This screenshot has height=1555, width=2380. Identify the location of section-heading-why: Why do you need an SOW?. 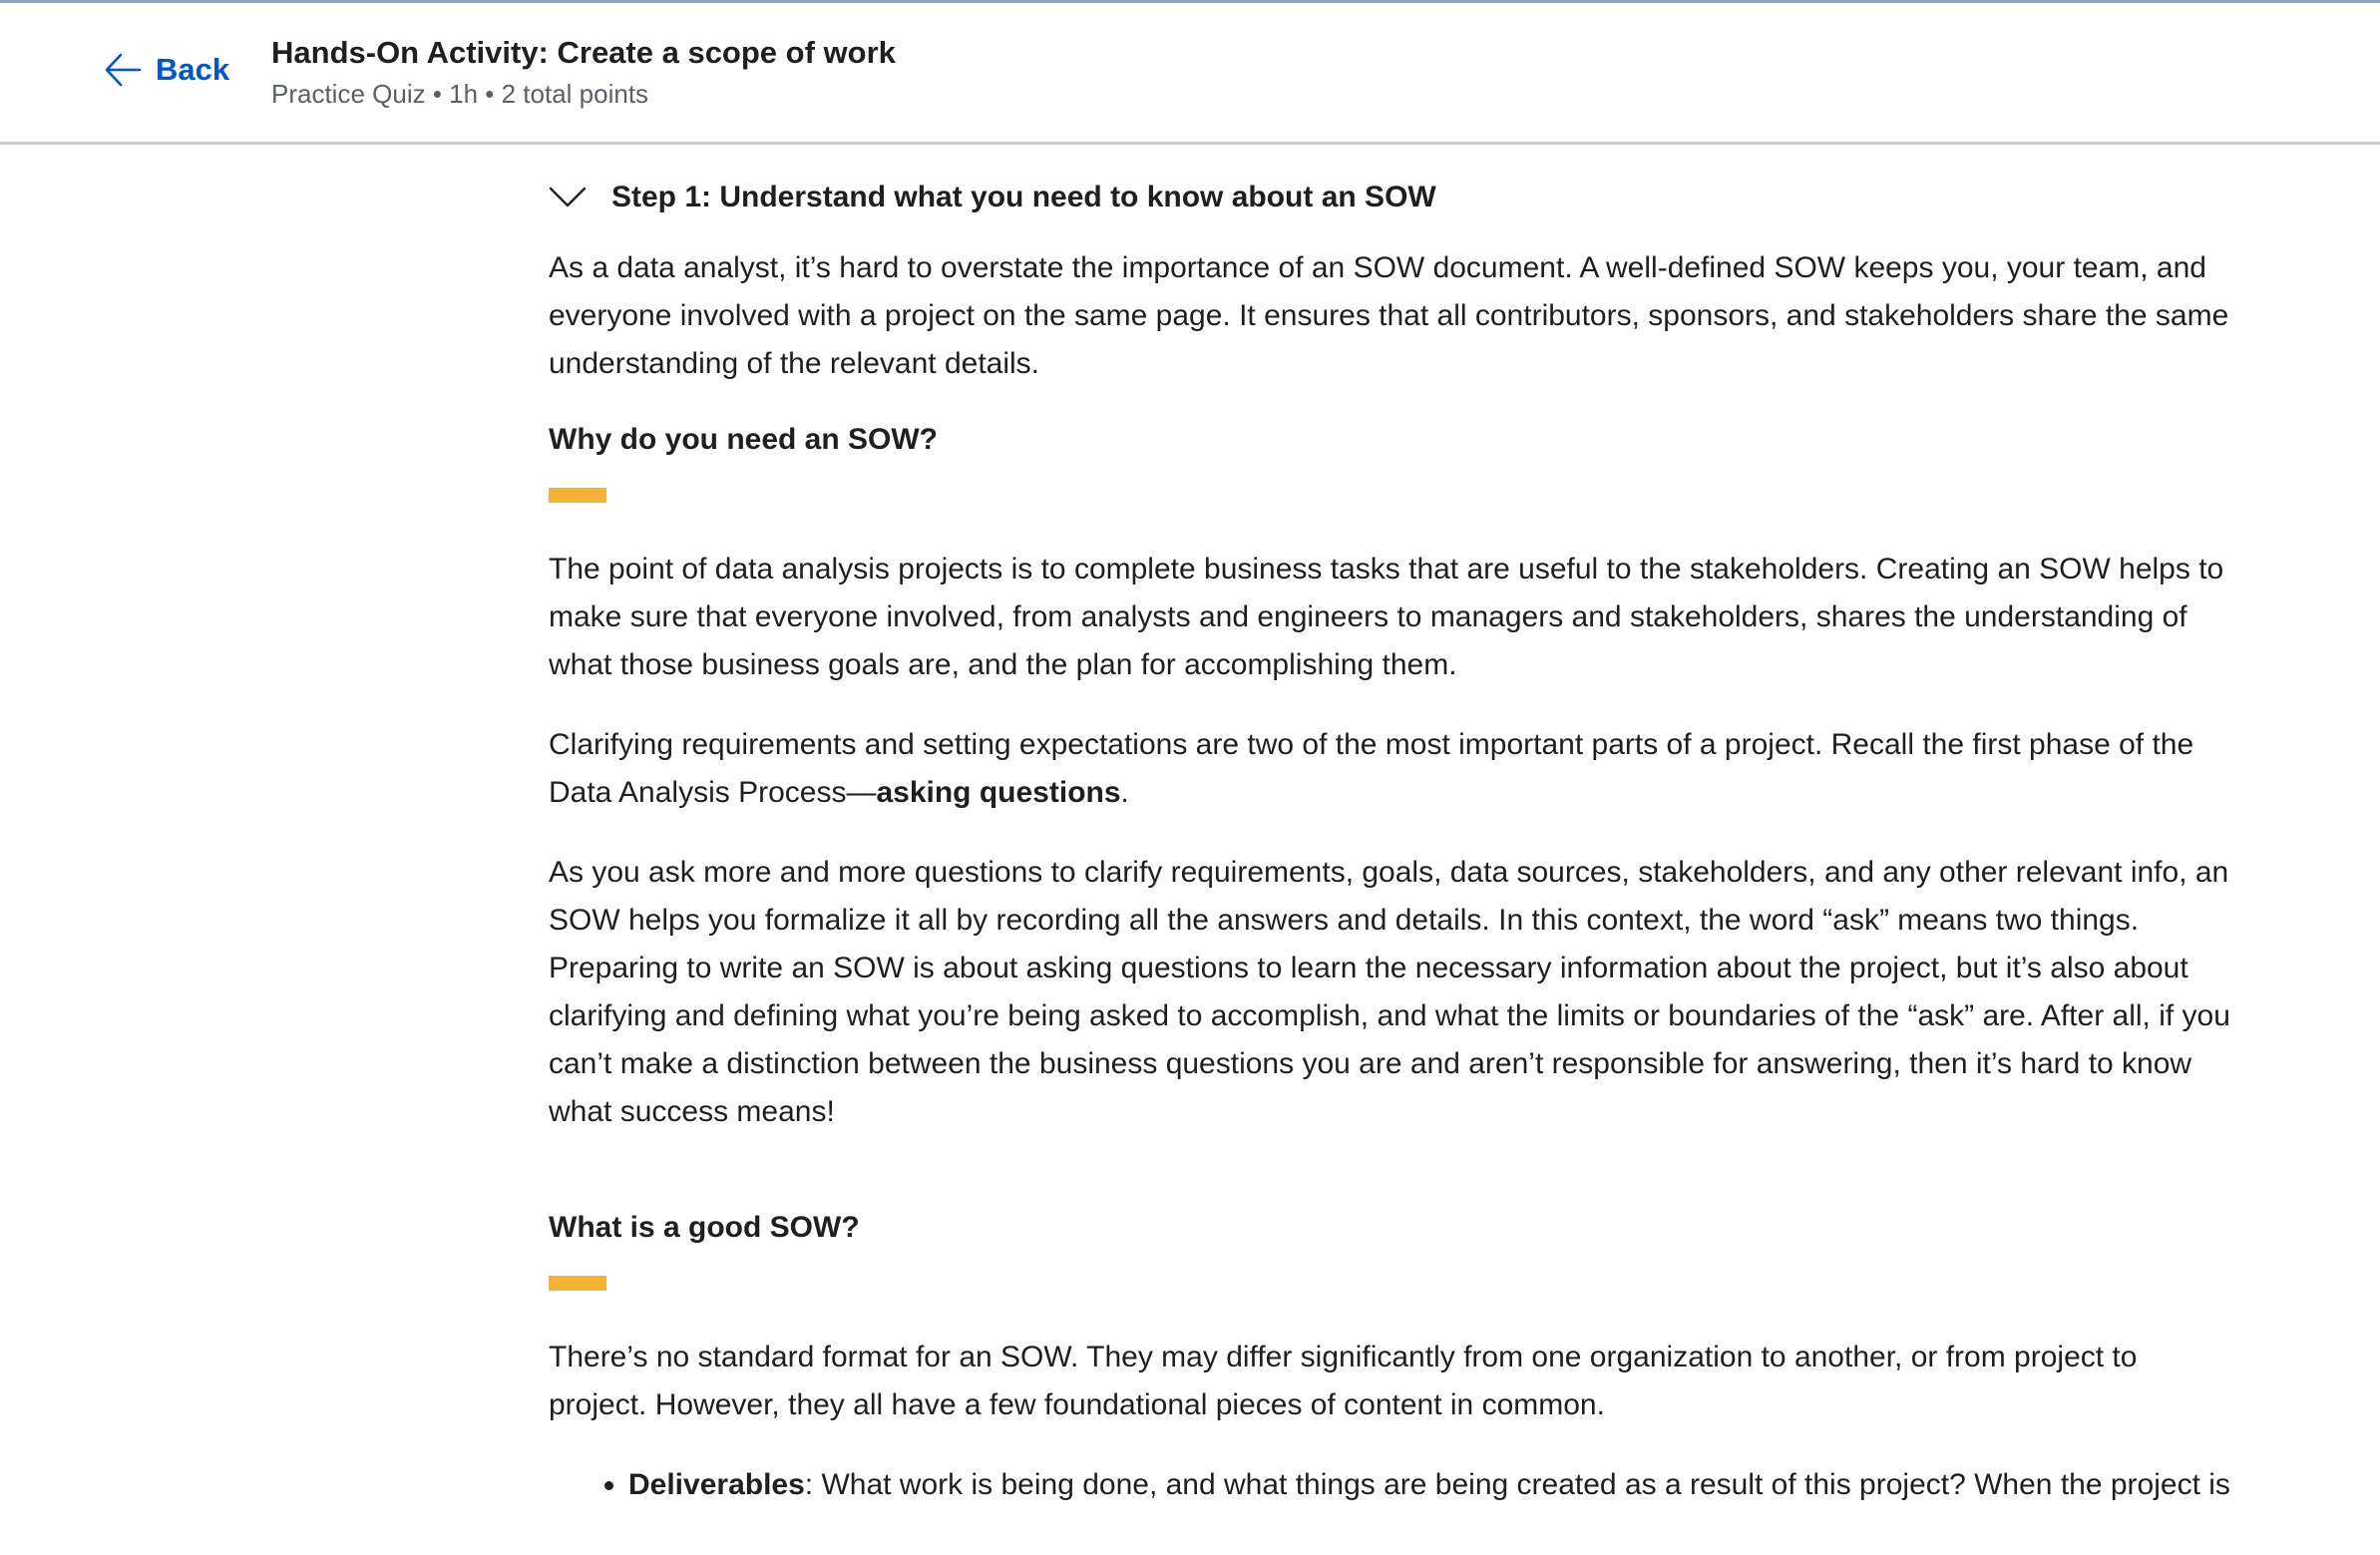
(744, 439).